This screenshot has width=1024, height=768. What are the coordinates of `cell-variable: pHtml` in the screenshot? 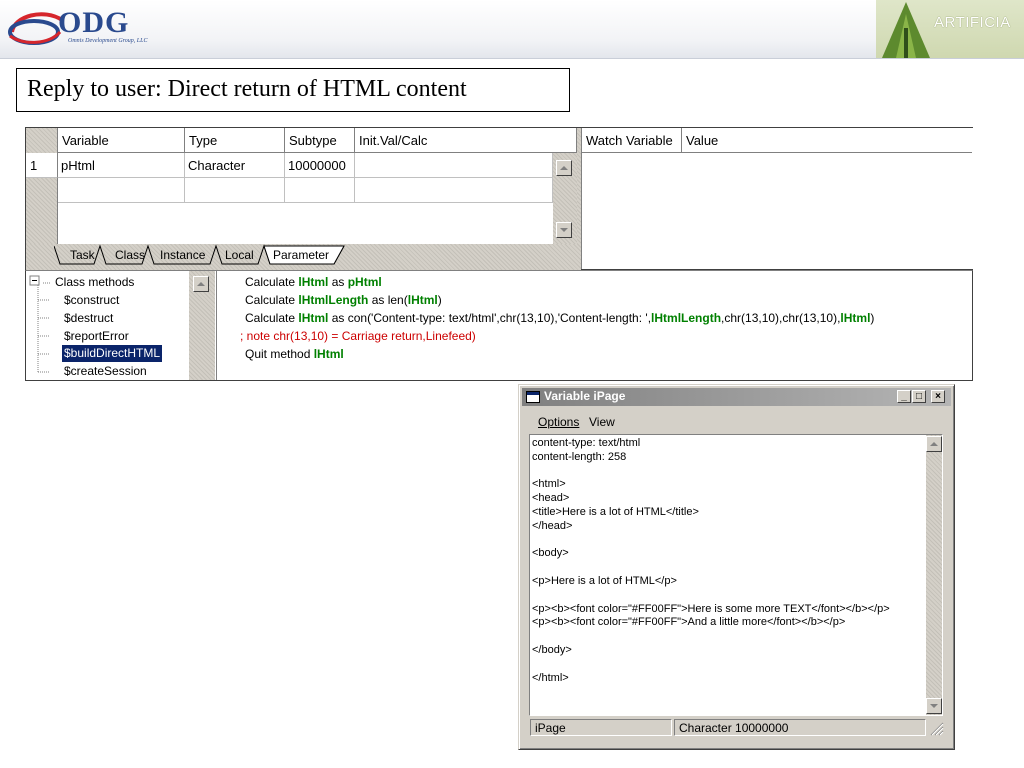 It's located at (121, 165).